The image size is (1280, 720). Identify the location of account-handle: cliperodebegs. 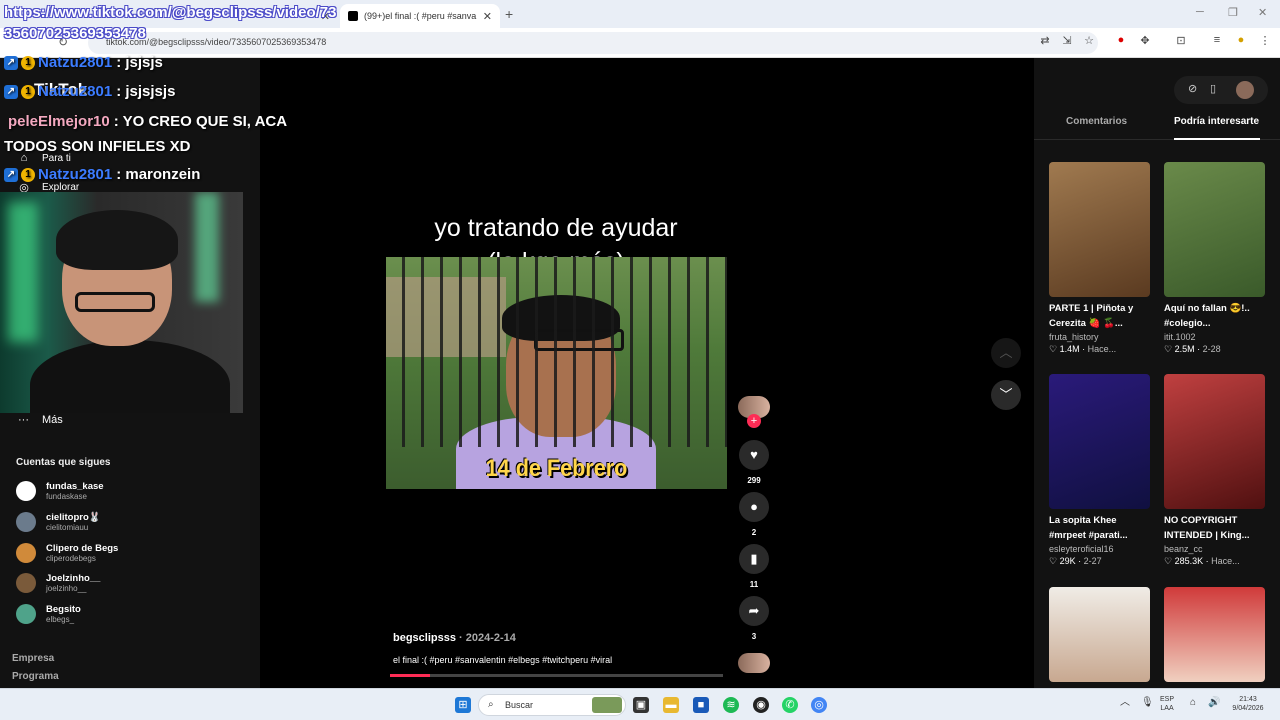
(71, 558).